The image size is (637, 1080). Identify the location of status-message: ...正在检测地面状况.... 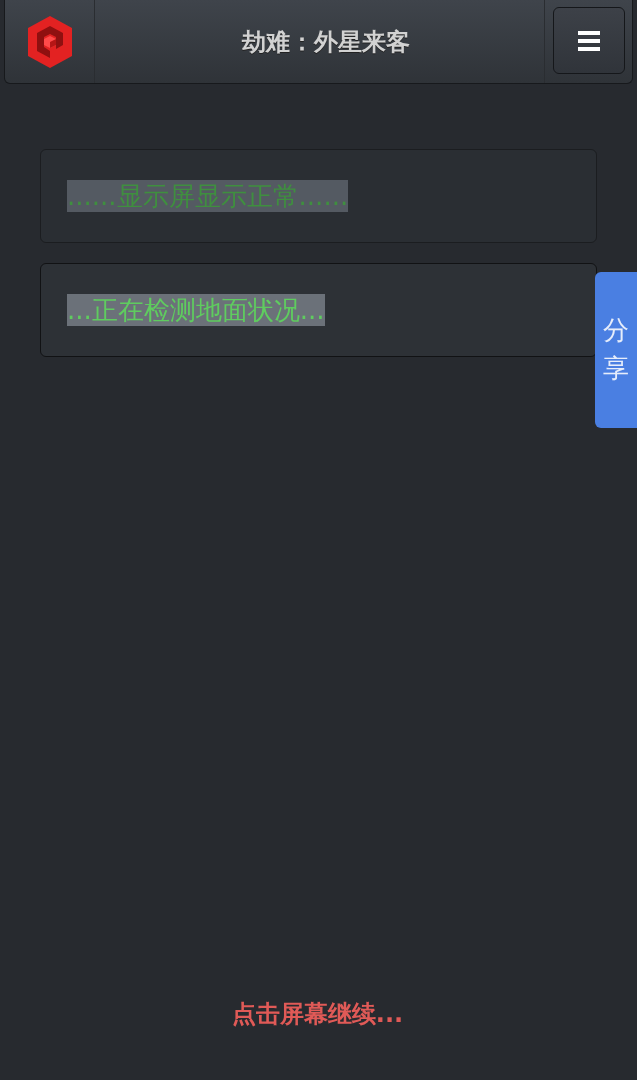
(196, 310).